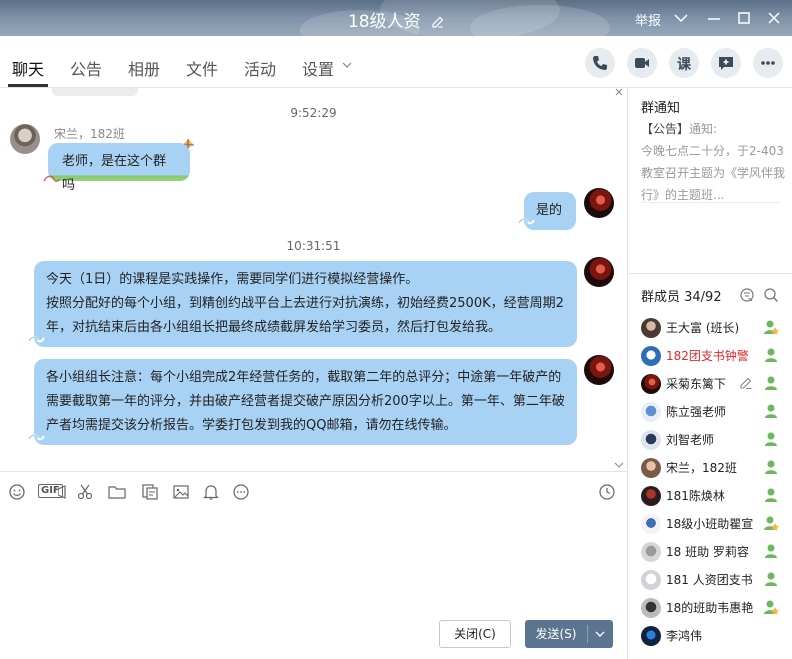 The height and width of the screenshot is (659, 792). What do you see at coordinates (701, 468) in the screenshot?
I see `member-name: 宋兰，182班` at bounding box center [701, 468].